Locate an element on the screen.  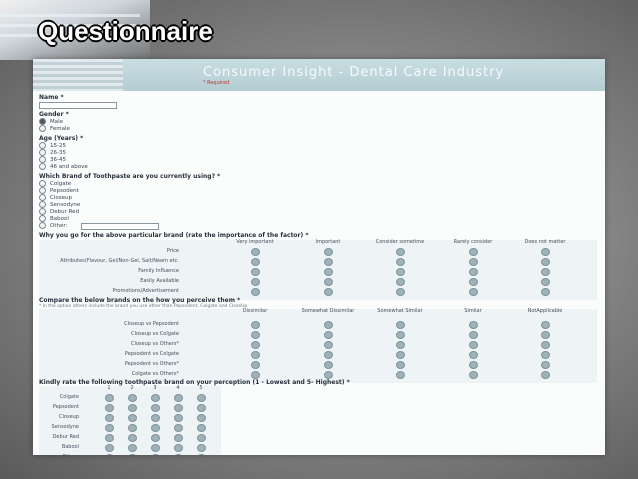
age-option: 36-45 is located at coordinates (52, 159).